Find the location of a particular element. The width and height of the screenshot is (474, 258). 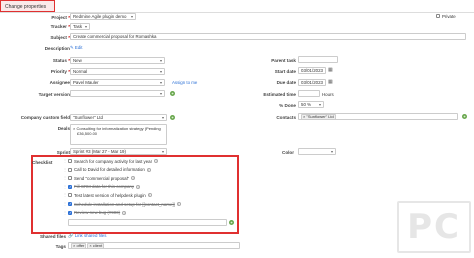

project-label: Project * is located at coordinates (60, 17).